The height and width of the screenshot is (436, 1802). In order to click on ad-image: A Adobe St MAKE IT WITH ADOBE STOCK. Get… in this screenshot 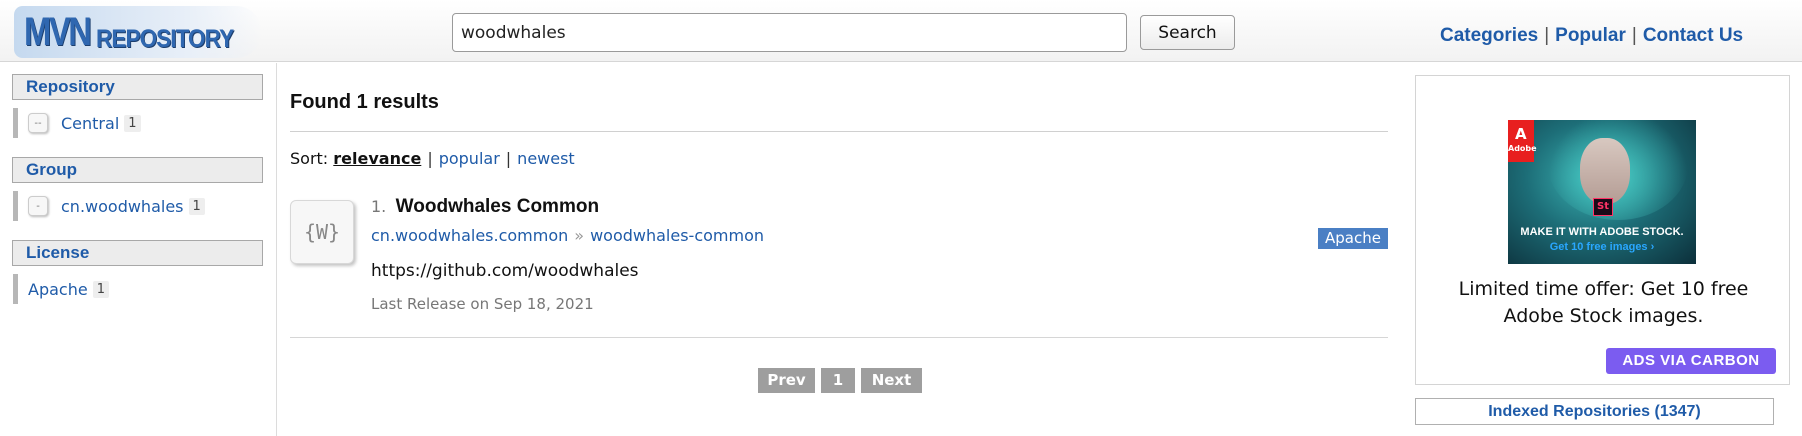, I will do `click(1602, 192)`.